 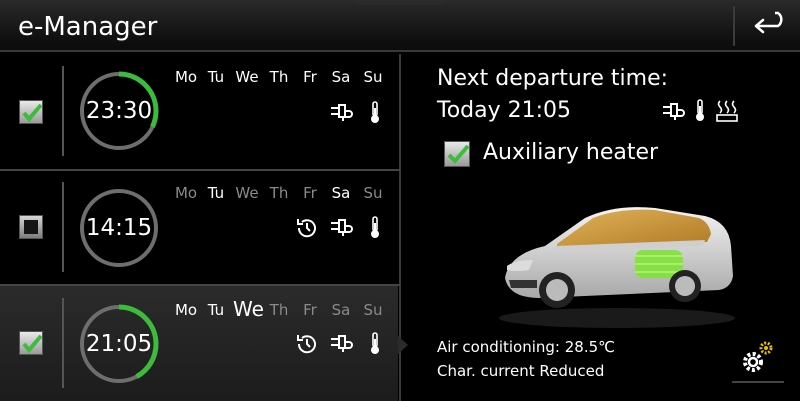 What do you see at coordinates (400, 26) in the screenshot?
I see `header-bar: e-Manager` at bounding box center [400, 26].